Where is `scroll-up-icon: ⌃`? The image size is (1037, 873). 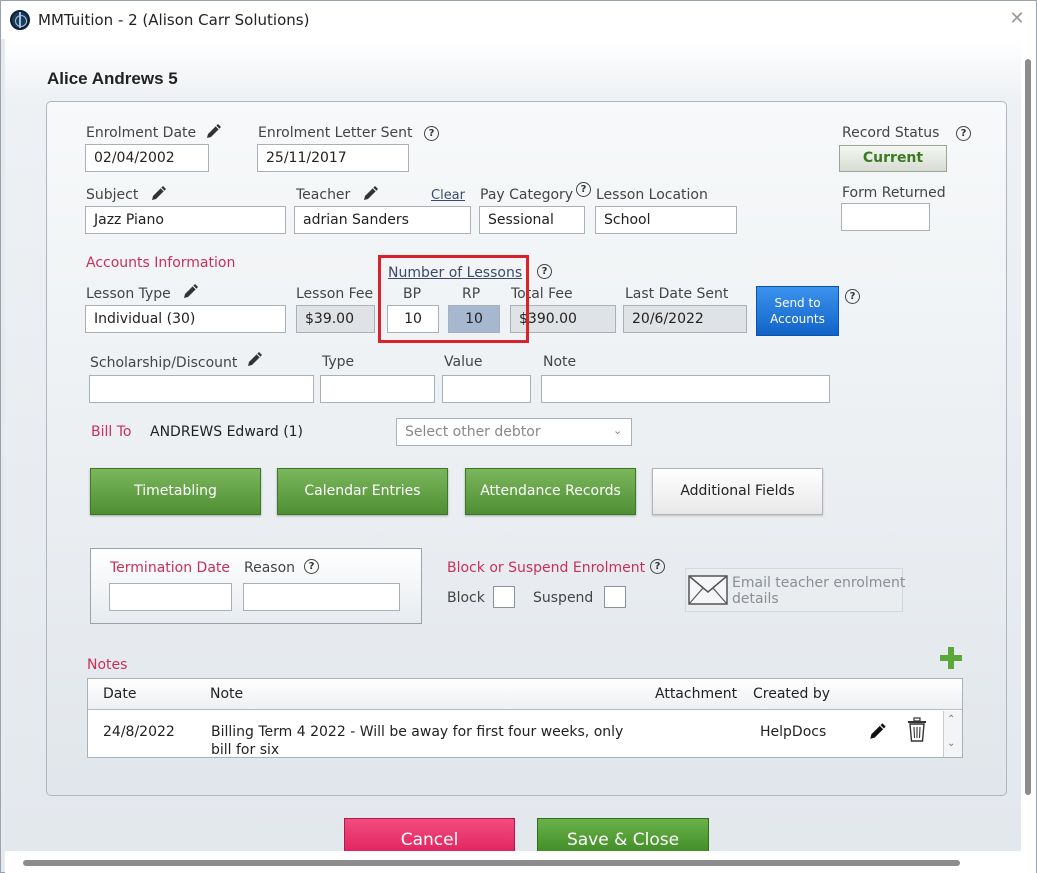 scroll-up-icon: ⌃ is located at coordinates (951, 719).